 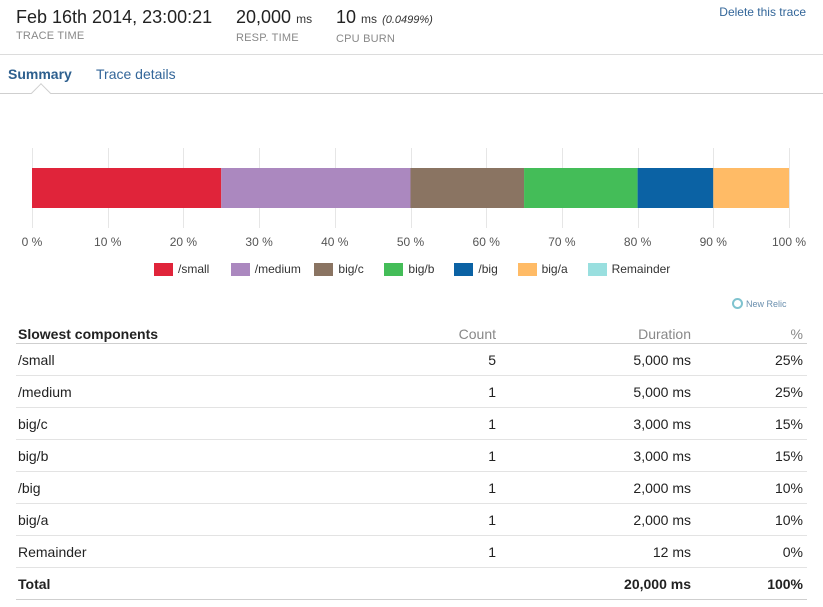 What do you see at coordinates (762, 12) in the screenshot?
I see `delete-trace-link: Delete this trace` at bounding box center [762, 12].